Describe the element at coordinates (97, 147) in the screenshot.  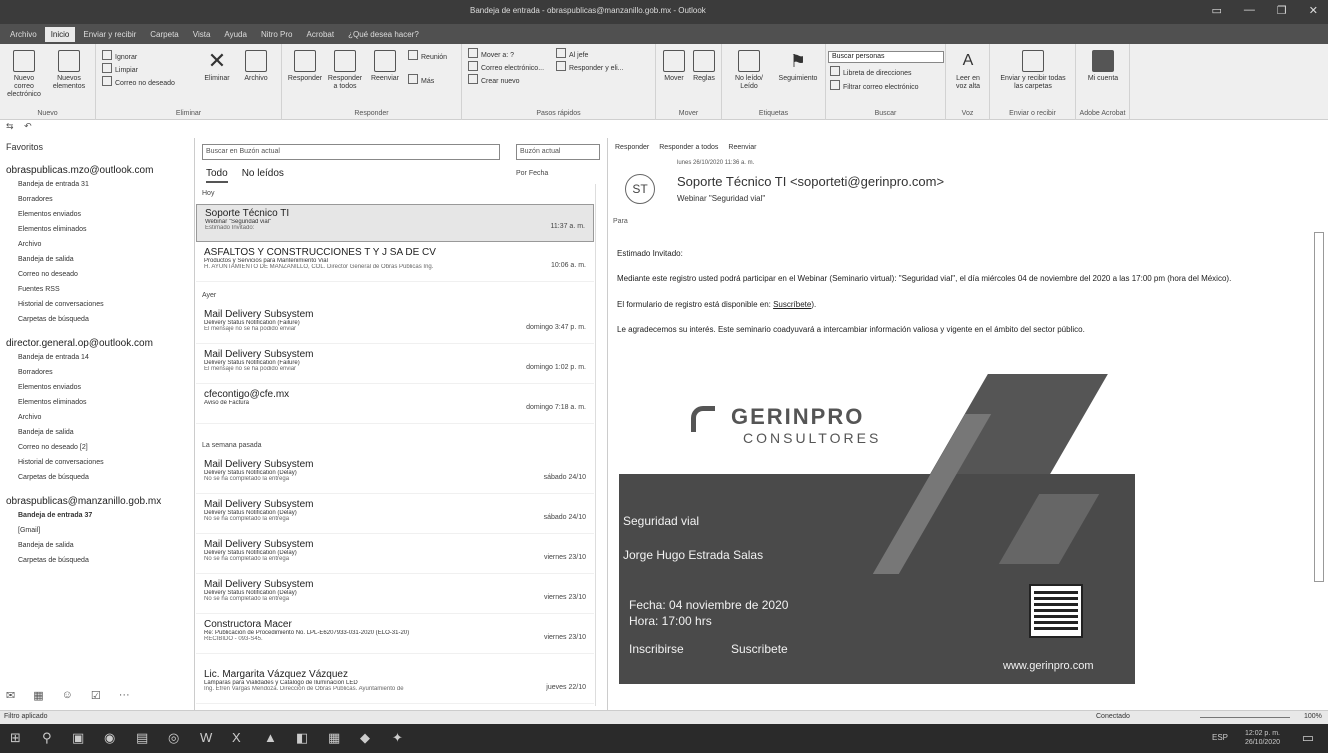
I see `favorites-header: Favoritos` at that location.